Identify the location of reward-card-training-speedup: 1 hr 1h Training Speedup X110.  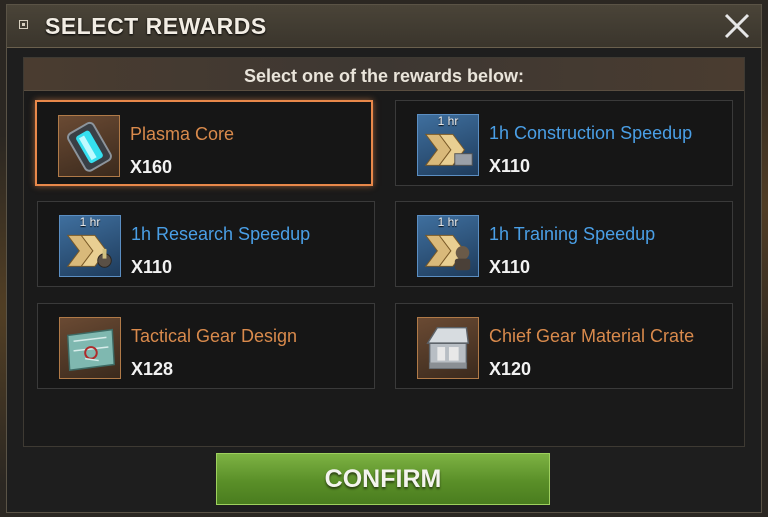
(564, 244).